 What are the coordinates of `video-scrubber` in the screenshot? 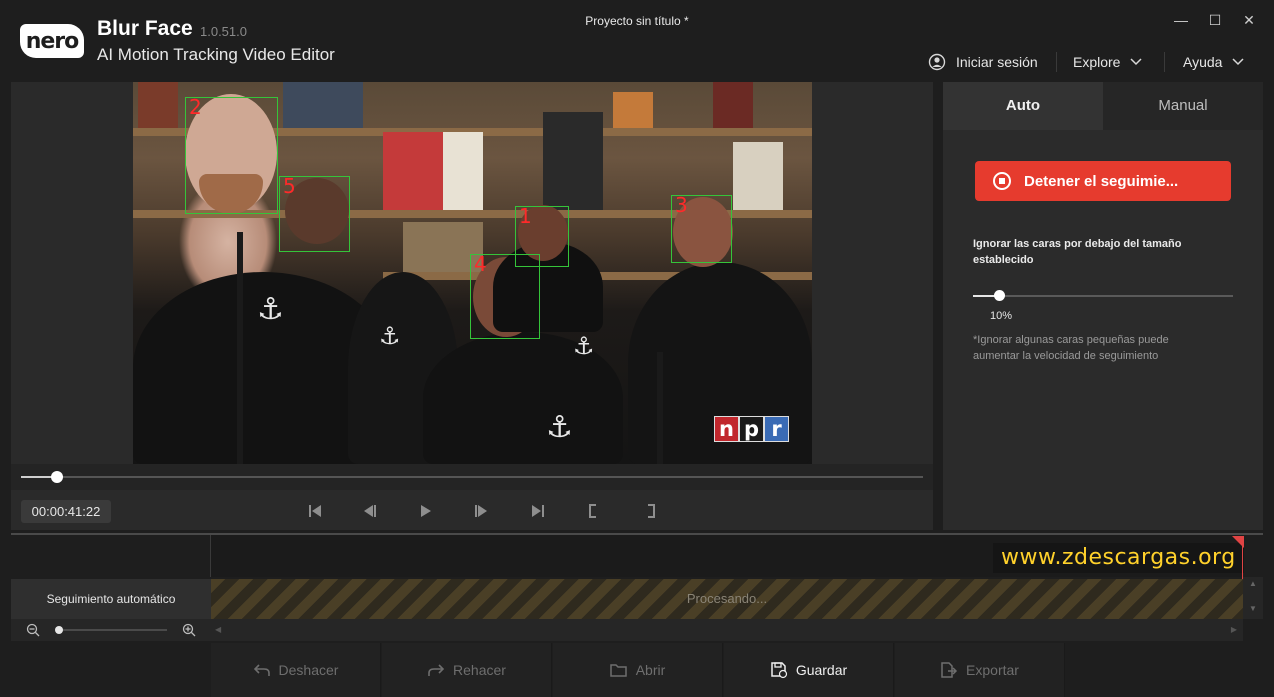 It's located at (472, 477).